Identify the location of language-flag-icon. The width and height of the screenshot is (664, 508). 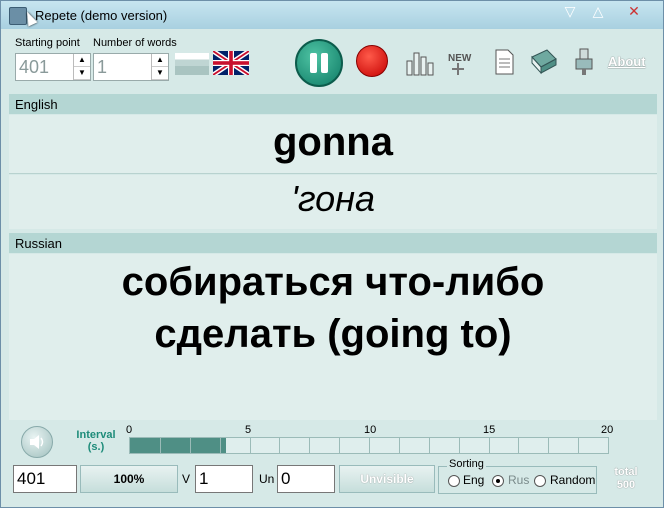
(192, 64).